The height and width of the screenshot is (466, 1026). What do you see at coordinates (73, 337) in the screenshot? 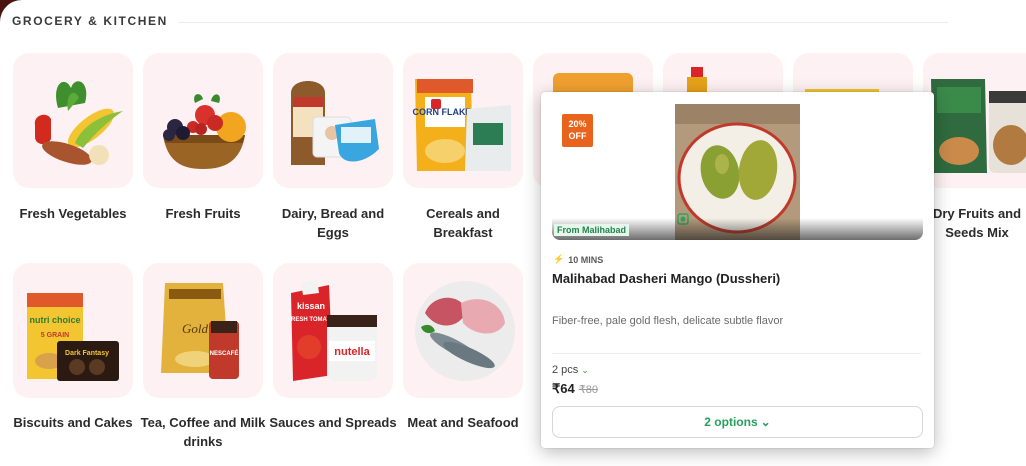
I see `biscuits-image: nutri choice 5 GRAIN Dark Fantasy` at bounding box center [73, 337].